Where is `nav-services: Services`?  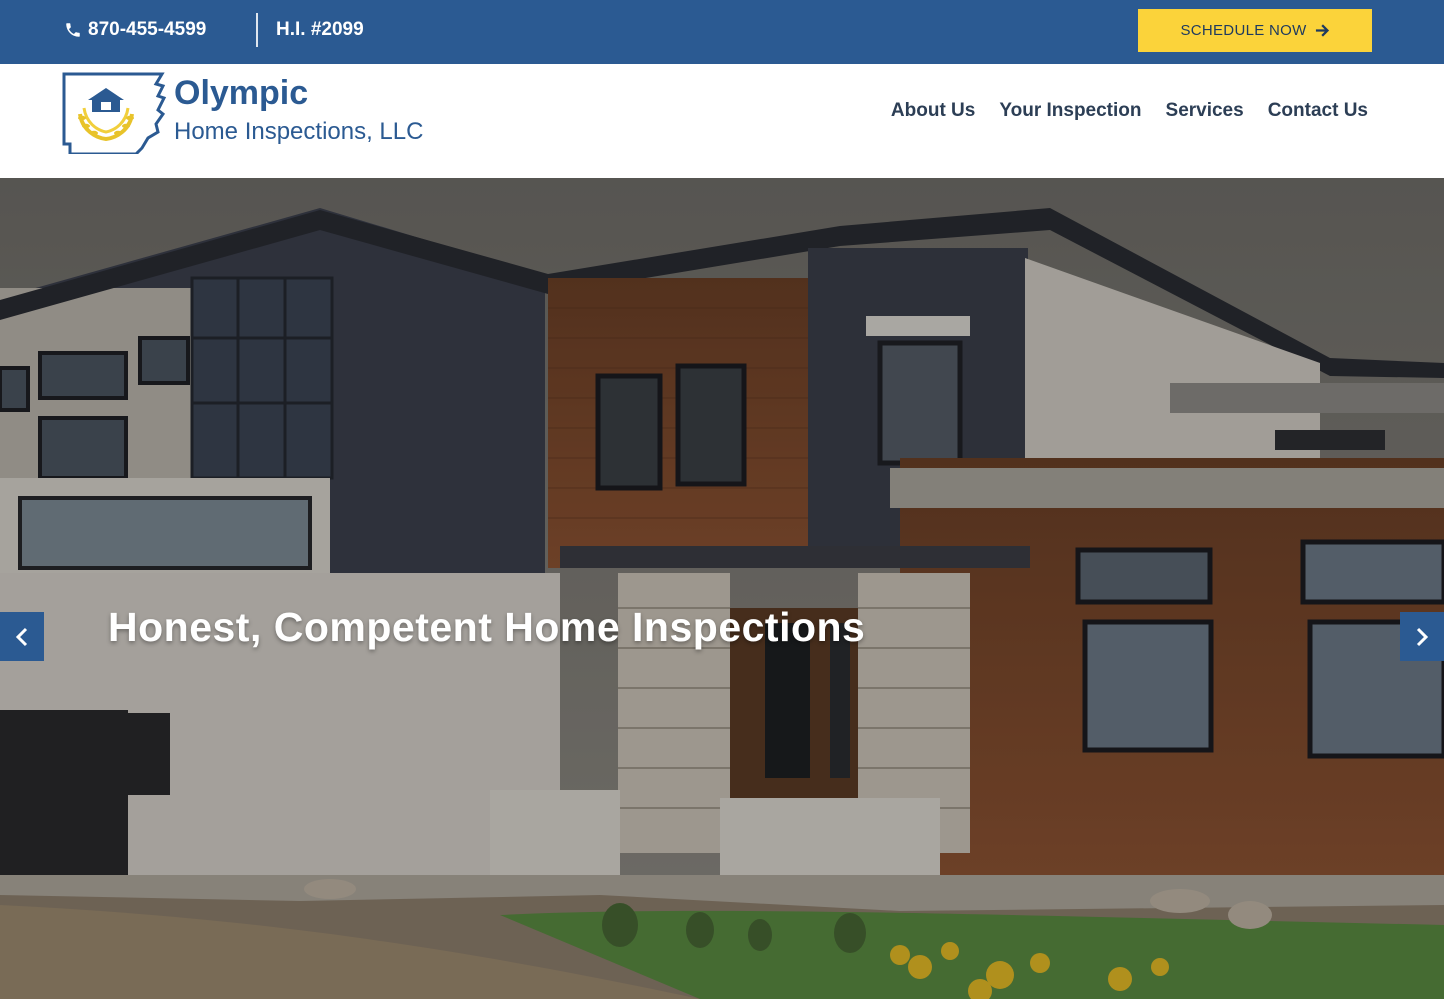
nav-services: Services is located at coordinates (1205, 111).